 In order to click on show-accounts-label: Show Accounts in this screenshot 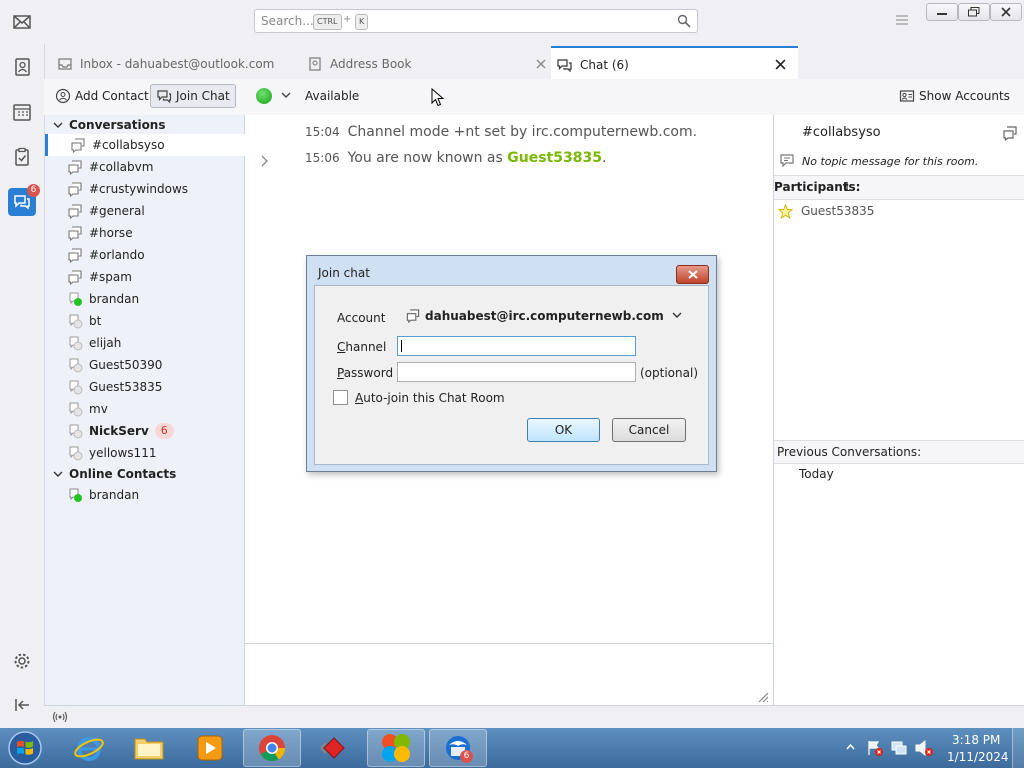, I will do `click(964, 96)`.